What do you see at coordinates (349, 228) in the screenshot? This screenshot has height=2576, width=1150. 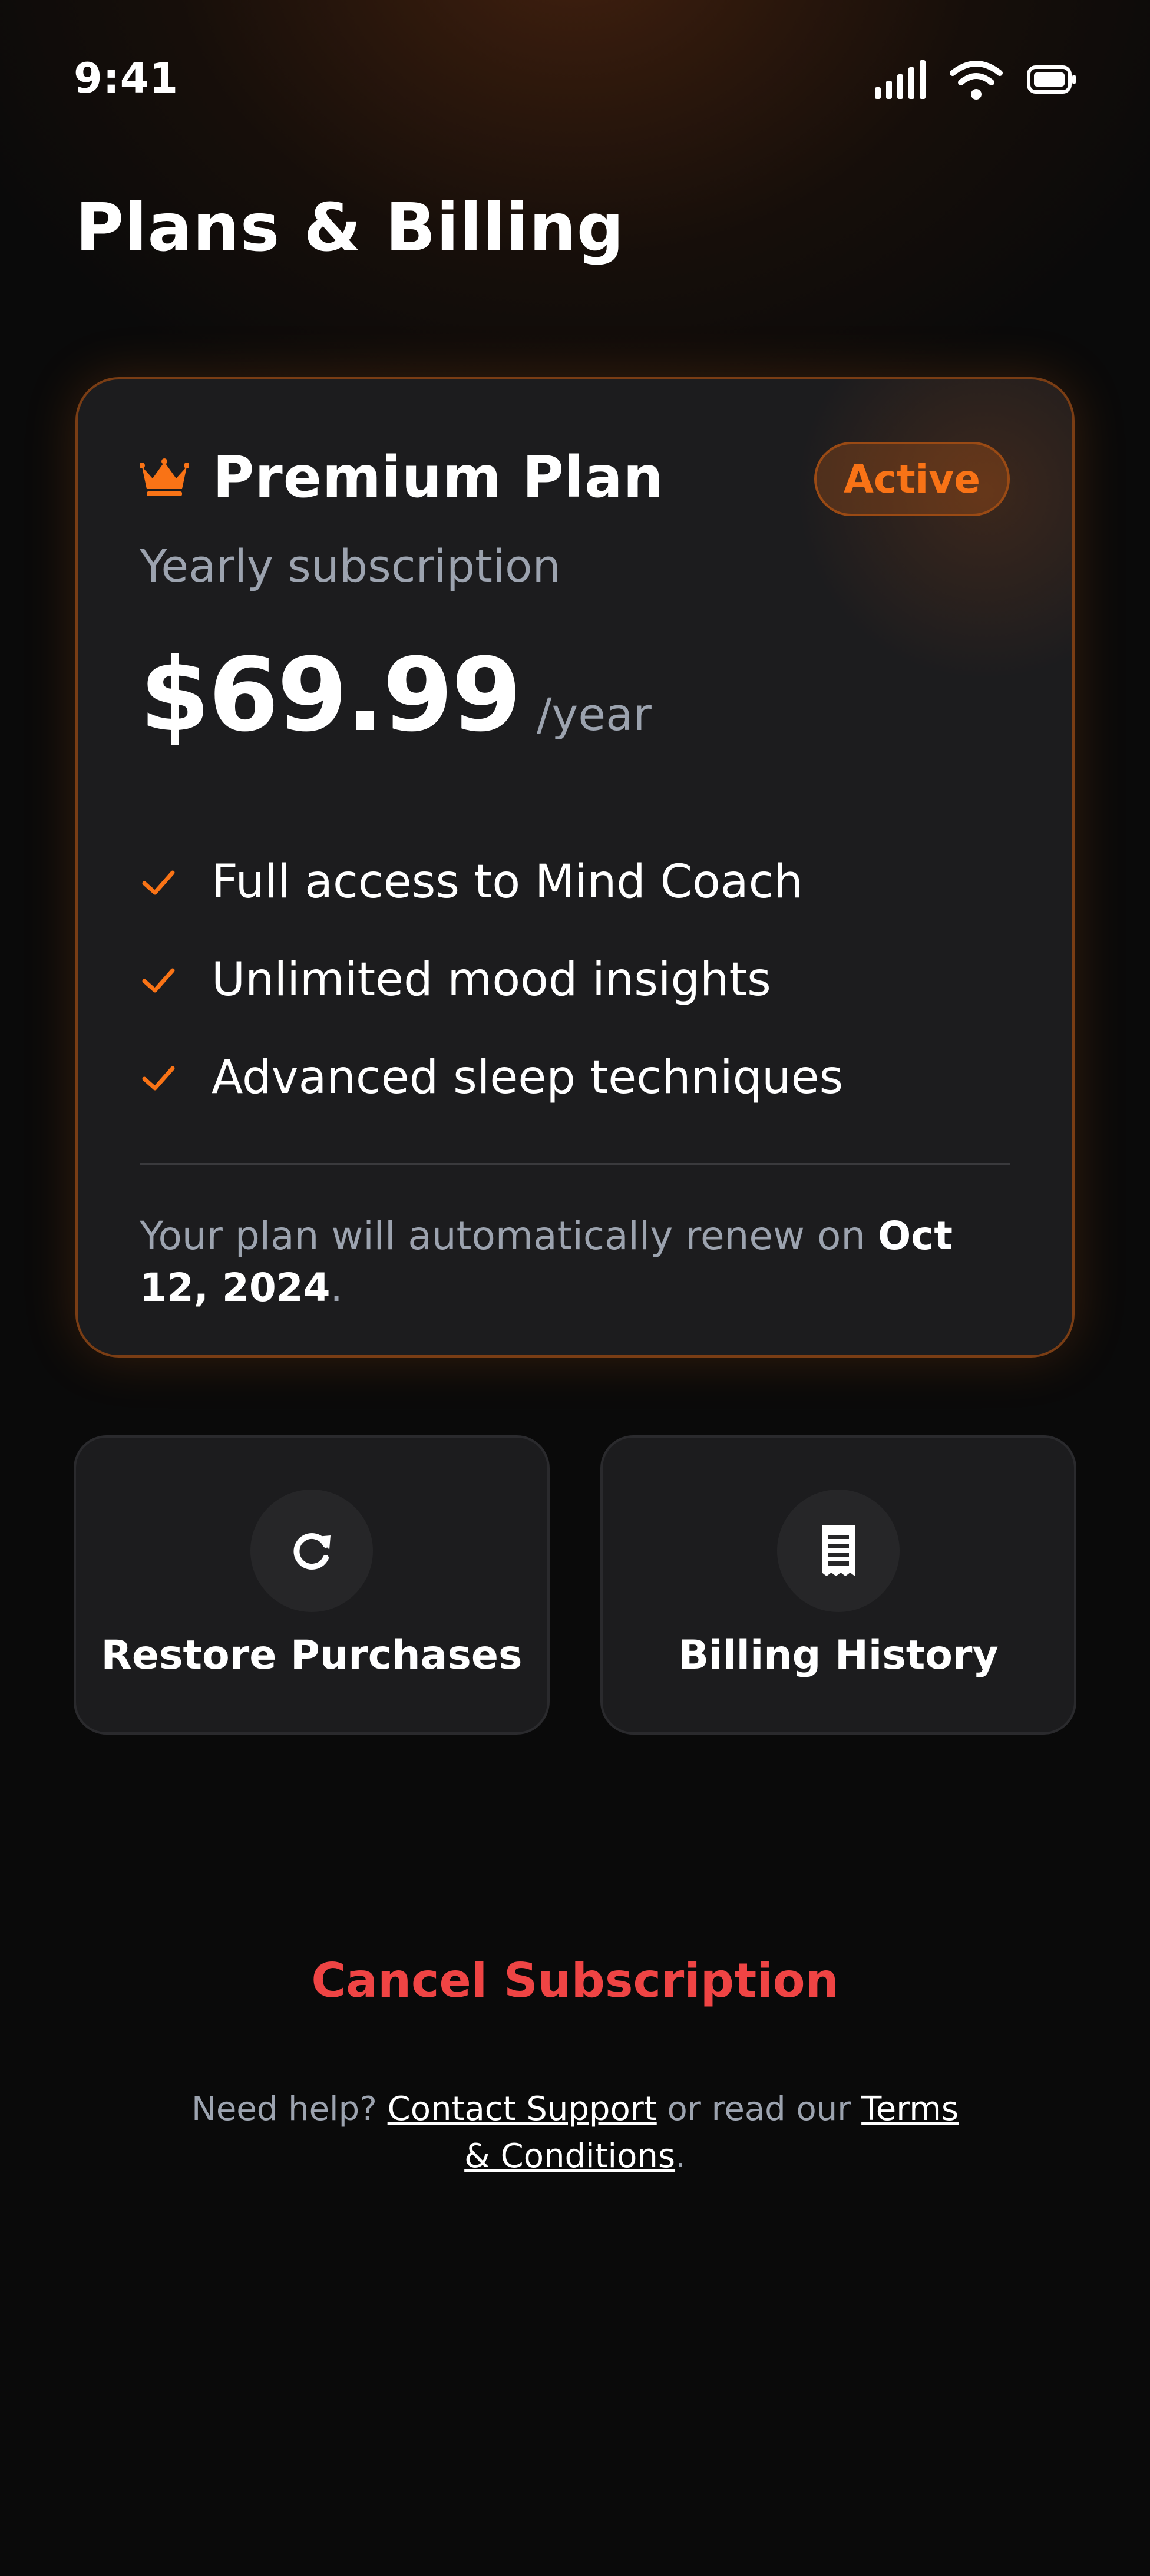 I see `page-title: Plans & Billing` at bounding box center [349, 228].